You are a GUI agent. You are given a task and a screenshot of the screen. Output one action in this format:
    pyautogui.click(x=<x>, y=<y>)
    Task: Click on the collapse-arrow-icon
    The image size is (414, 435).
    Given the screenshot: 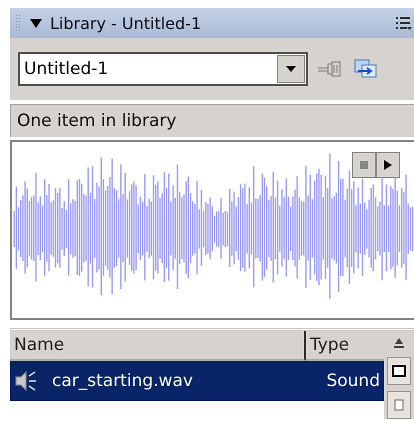 What is the action you would take?
    pyautogui.click(x=36, y=23)
    